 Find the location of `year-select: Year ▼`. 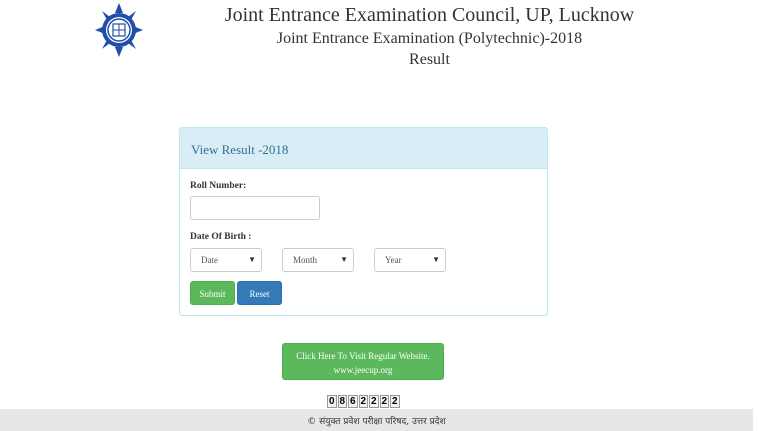

year-select: Year ▼ is located at coordinates (410, 260).